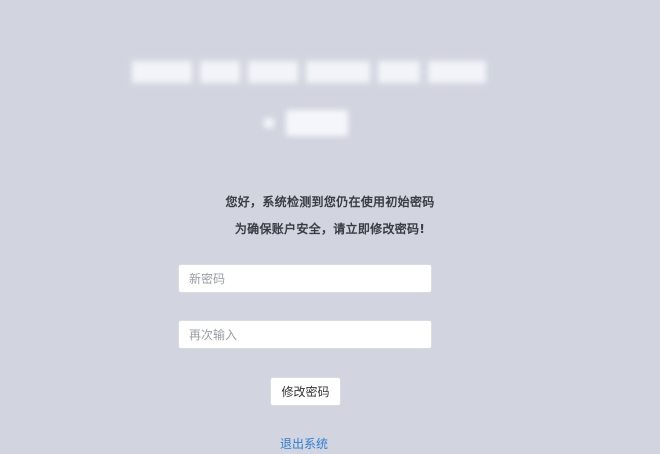 Image resolution: width=660 pixels, height=454 pixels. What do you see at coordinates (305, 278) in the screenshot?
I see `new-password-input` at bounding box center [305, 278].